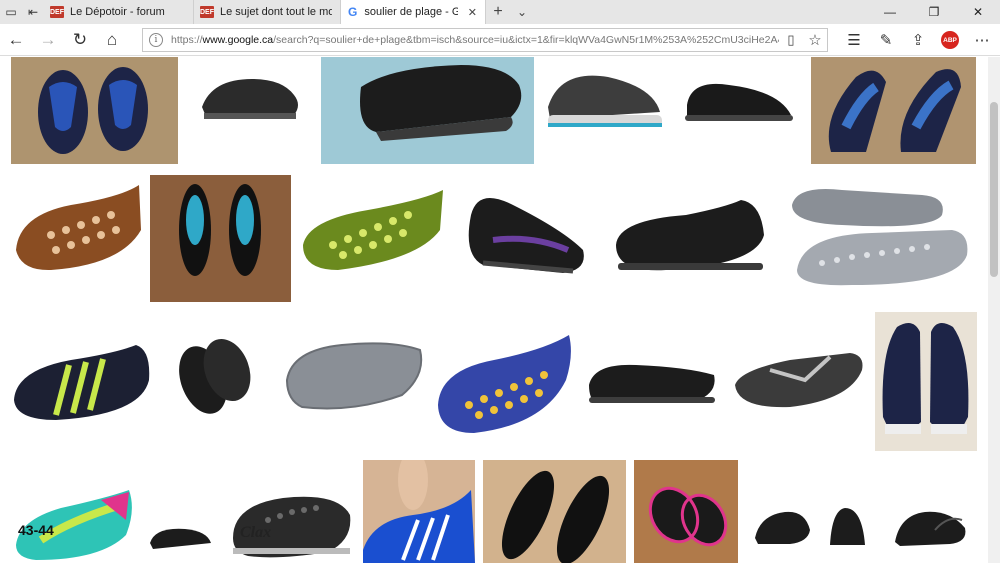 The image size is (1000, 563). I want to click on tab-title: soulier de plage - Goog, so click(410, 12).